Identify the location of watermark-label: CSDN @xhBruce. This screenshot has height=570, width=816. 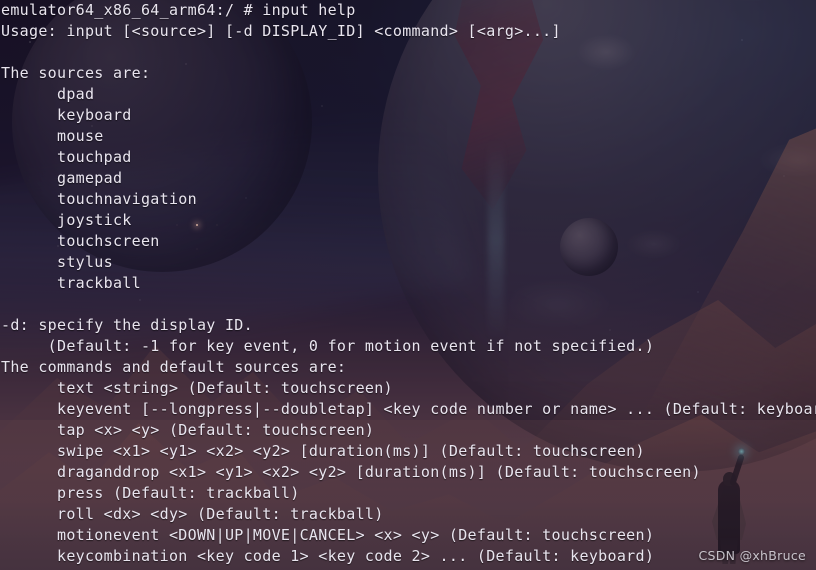
(752, 555).